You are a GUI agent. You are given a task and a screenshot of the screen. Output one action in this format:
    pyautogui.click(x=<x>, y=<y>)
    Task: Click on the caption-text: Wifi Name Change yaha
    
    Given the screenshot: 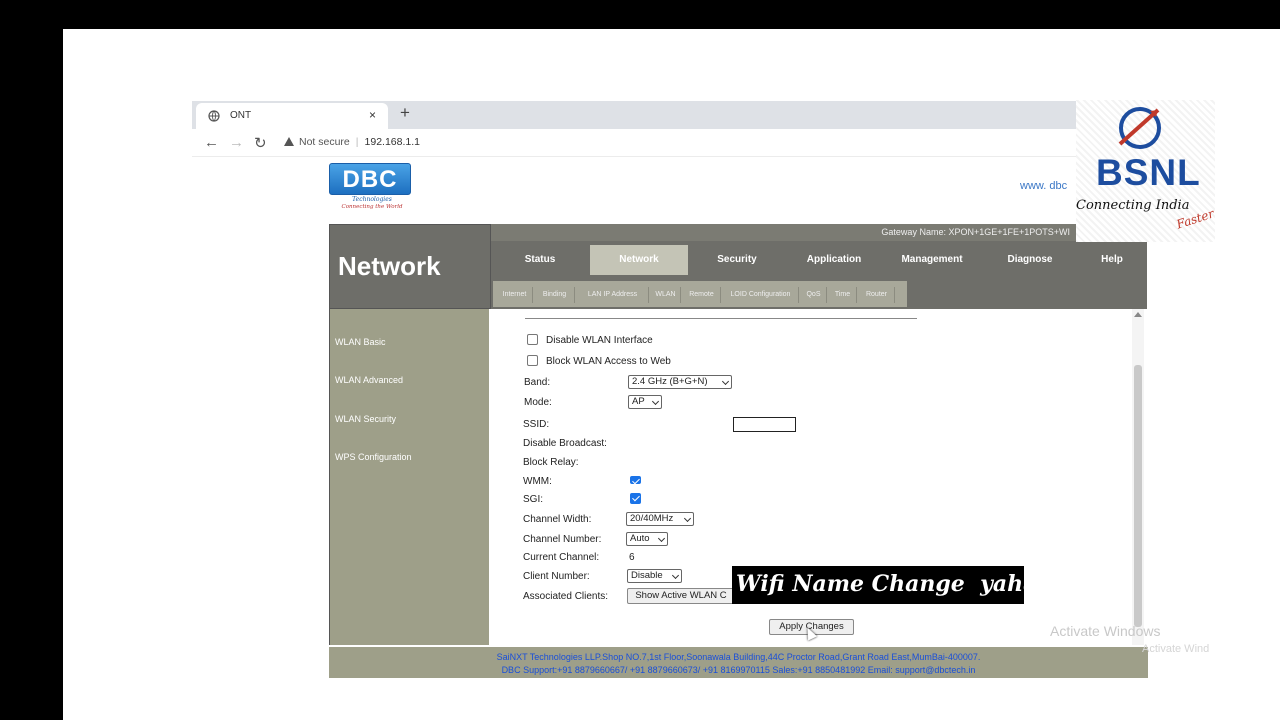 What is the action you would take?
    pyautogui.click(x=884, y=585)
    